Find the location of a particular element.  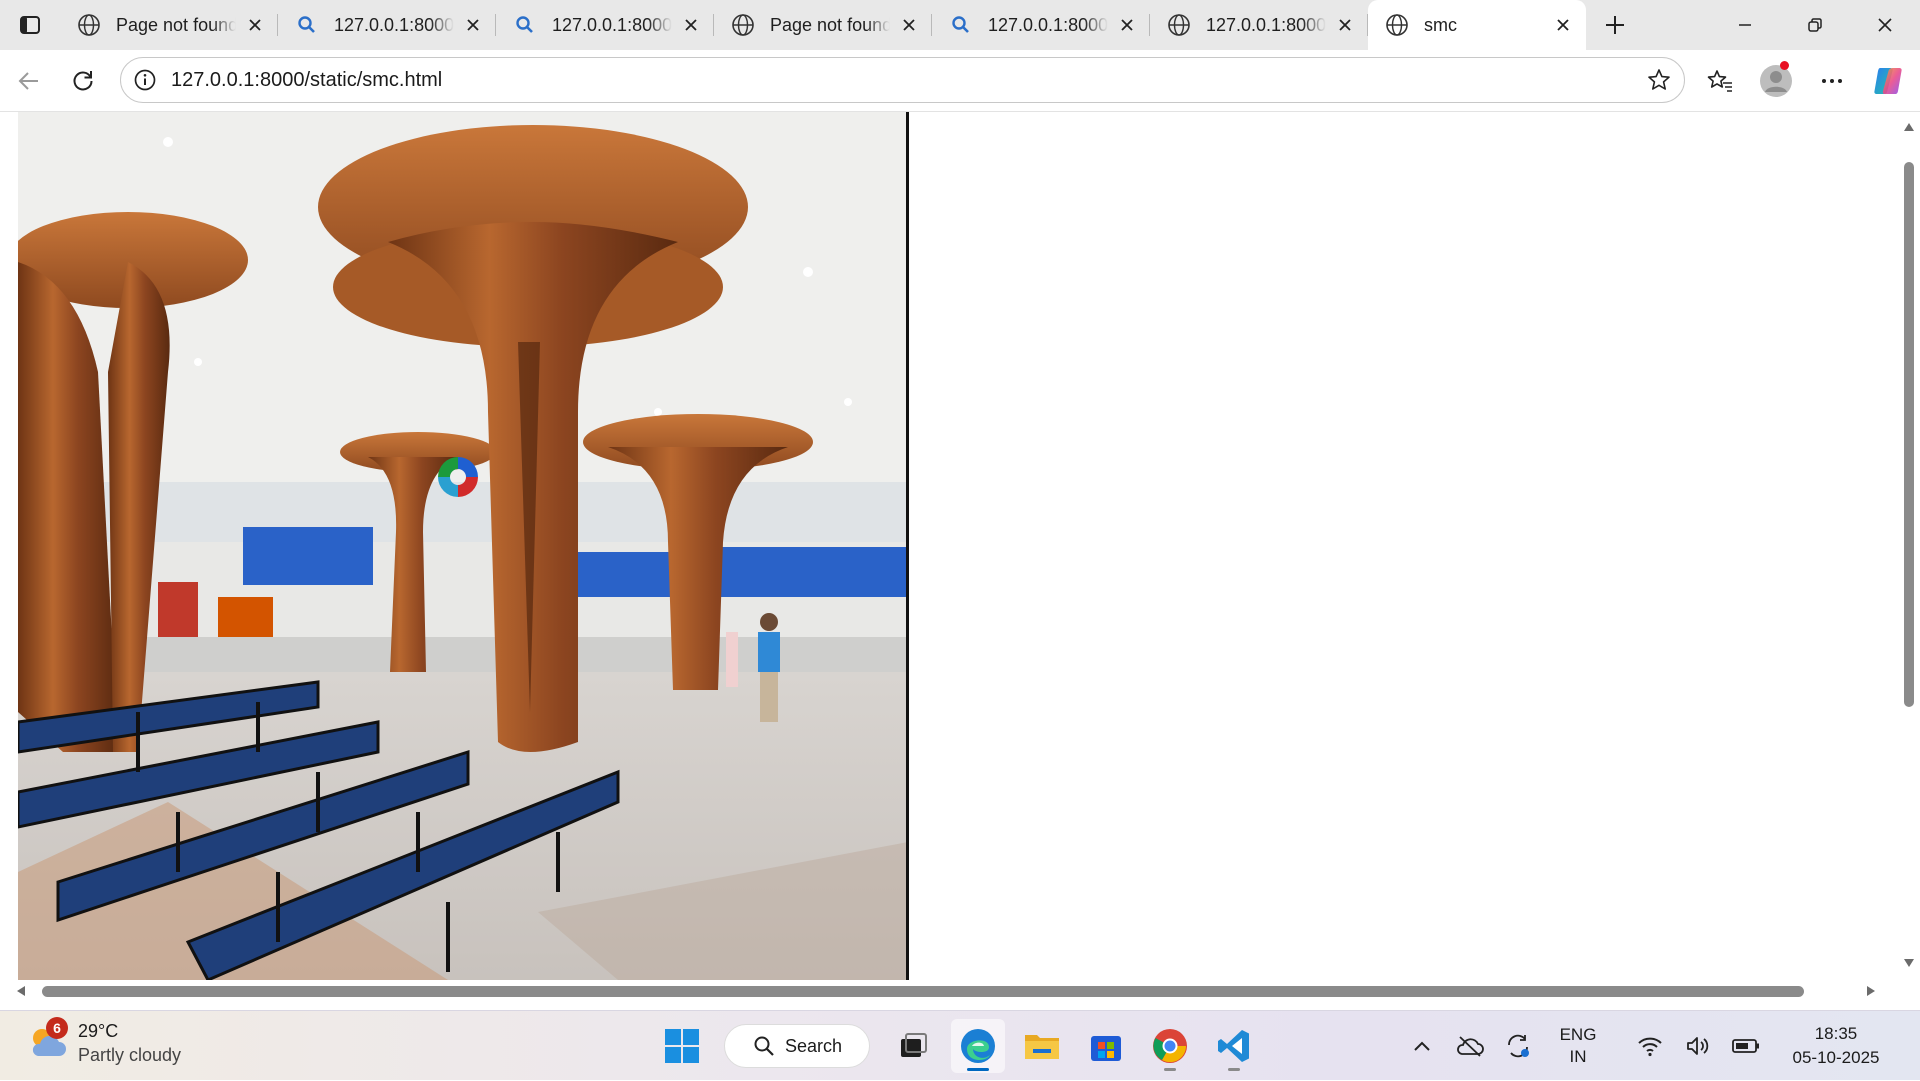

vscode-icon is located at coordinates (1233, 1046).